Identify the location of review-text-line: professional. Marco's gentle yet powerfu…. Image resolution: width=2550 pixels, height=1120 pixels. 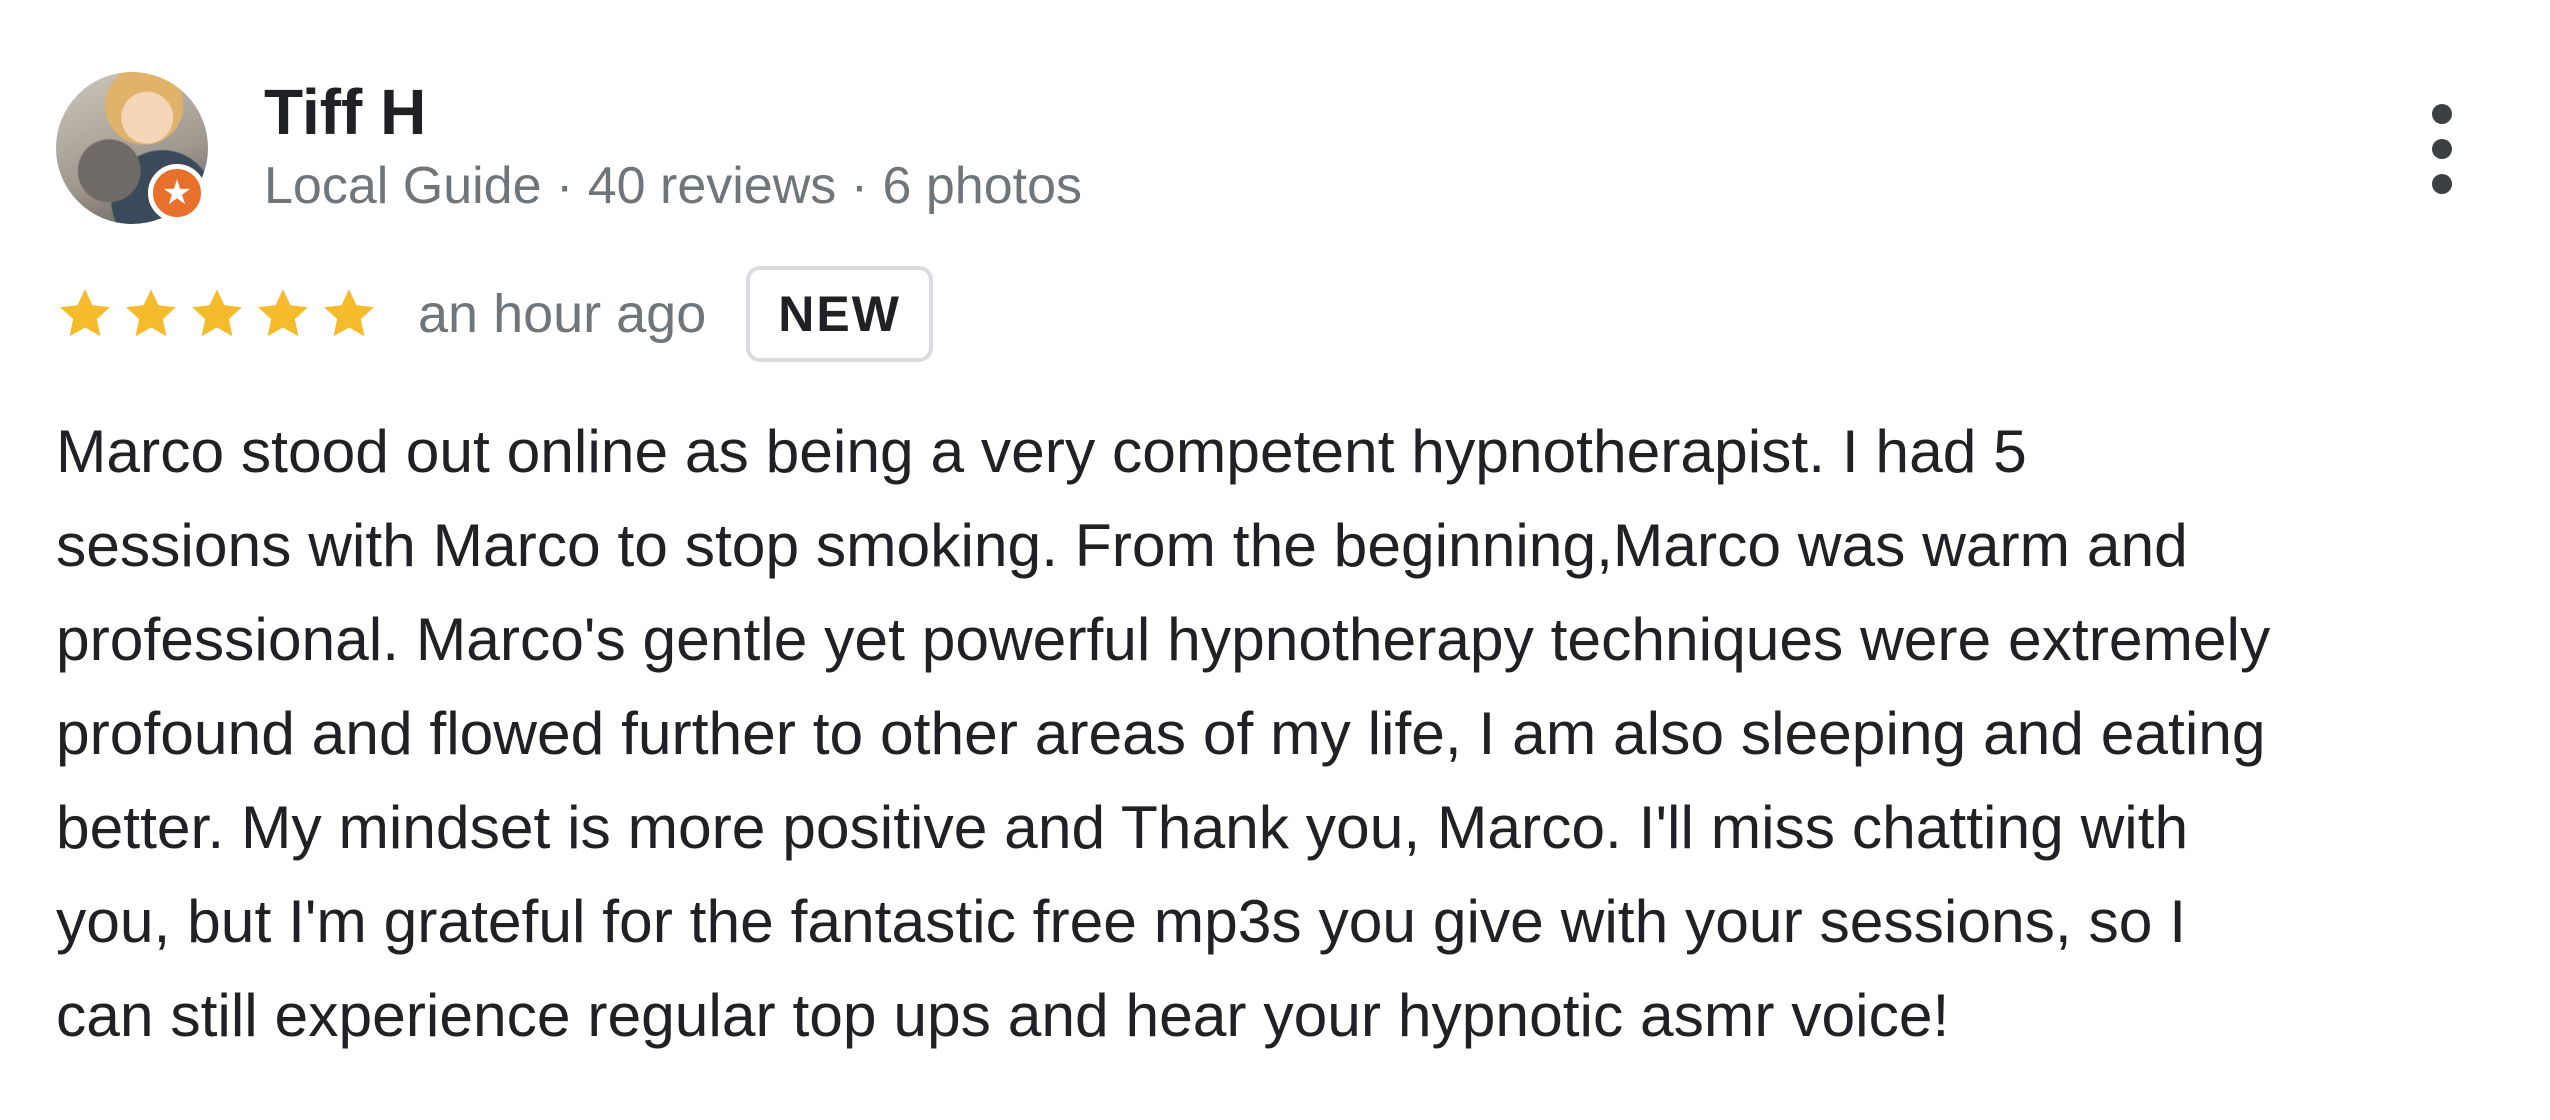
(1163, 639).